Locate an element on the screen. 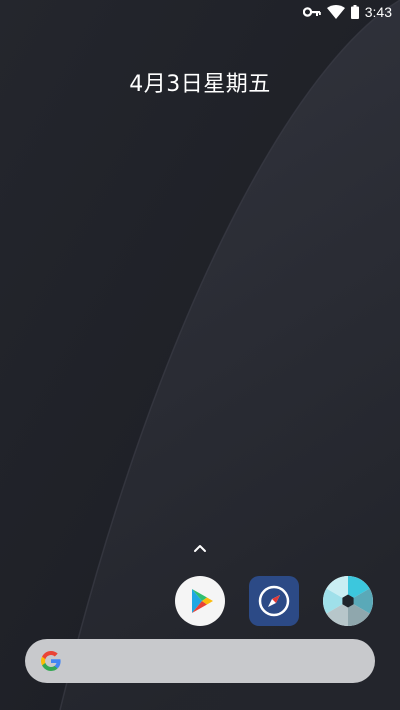 The height and width of the screenshot is (710, 400). status-bar: 3:43 is located at coordinates (200, 12).